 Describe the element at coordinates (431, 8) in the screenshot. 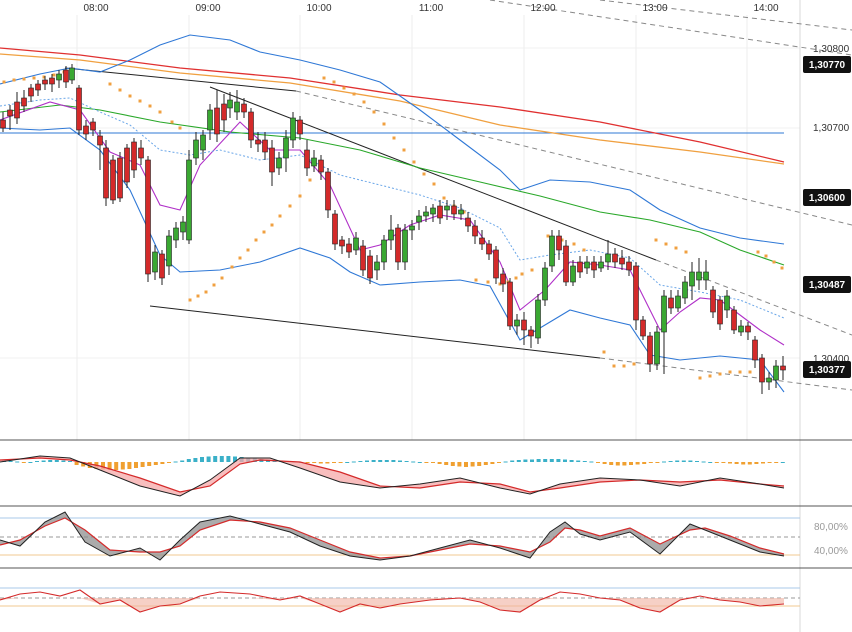

I see `time-label: 11:00` at that location.